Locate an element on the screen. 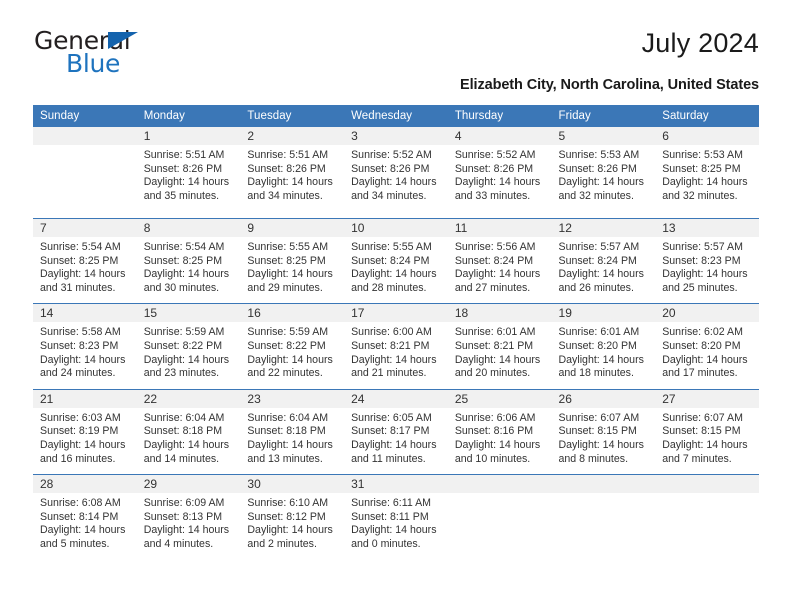 This screenshot has height=612, width=792. day-number: 31 is located at coordinates (396, 484).